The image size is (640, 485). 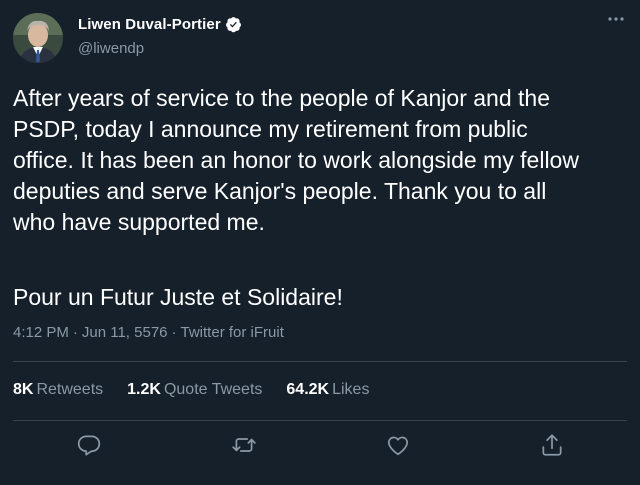 I want to click on author-handle: @liwendp, so click(x=111, y=48).